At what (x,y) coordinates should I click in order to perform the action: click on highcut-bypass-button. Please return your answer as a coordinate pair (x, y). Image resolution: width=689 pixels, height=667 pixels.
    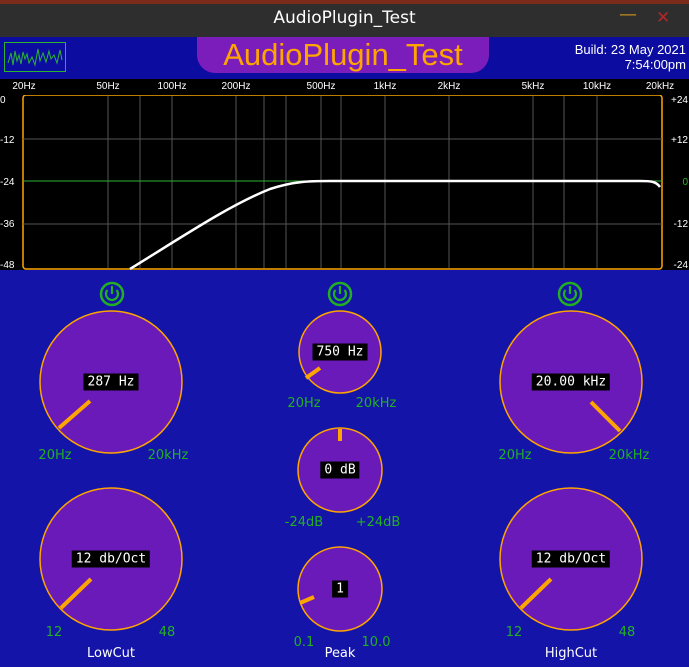
    Looking at the image, I should click on (570, 294).